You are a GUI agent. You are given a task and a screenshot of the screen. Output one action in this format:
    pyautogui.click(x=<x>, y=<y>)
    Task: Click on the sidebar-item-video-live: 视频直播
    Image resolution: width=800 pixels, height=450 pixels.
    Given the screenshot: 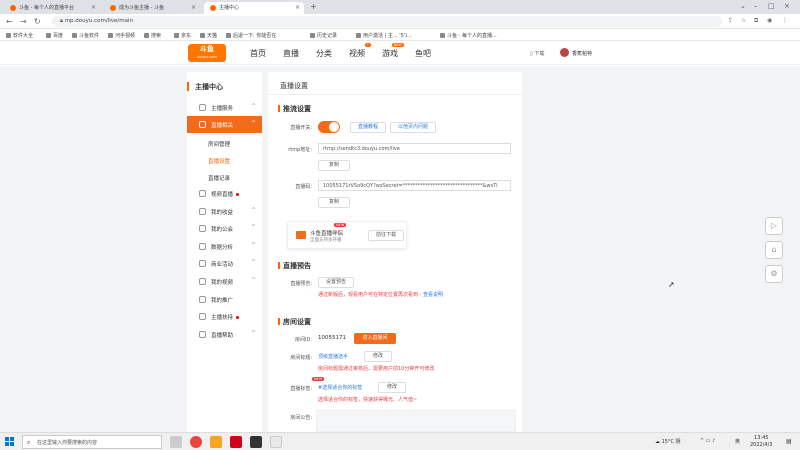 What is the action you would take?
    pyautogui.click(x=224, y=193)
    